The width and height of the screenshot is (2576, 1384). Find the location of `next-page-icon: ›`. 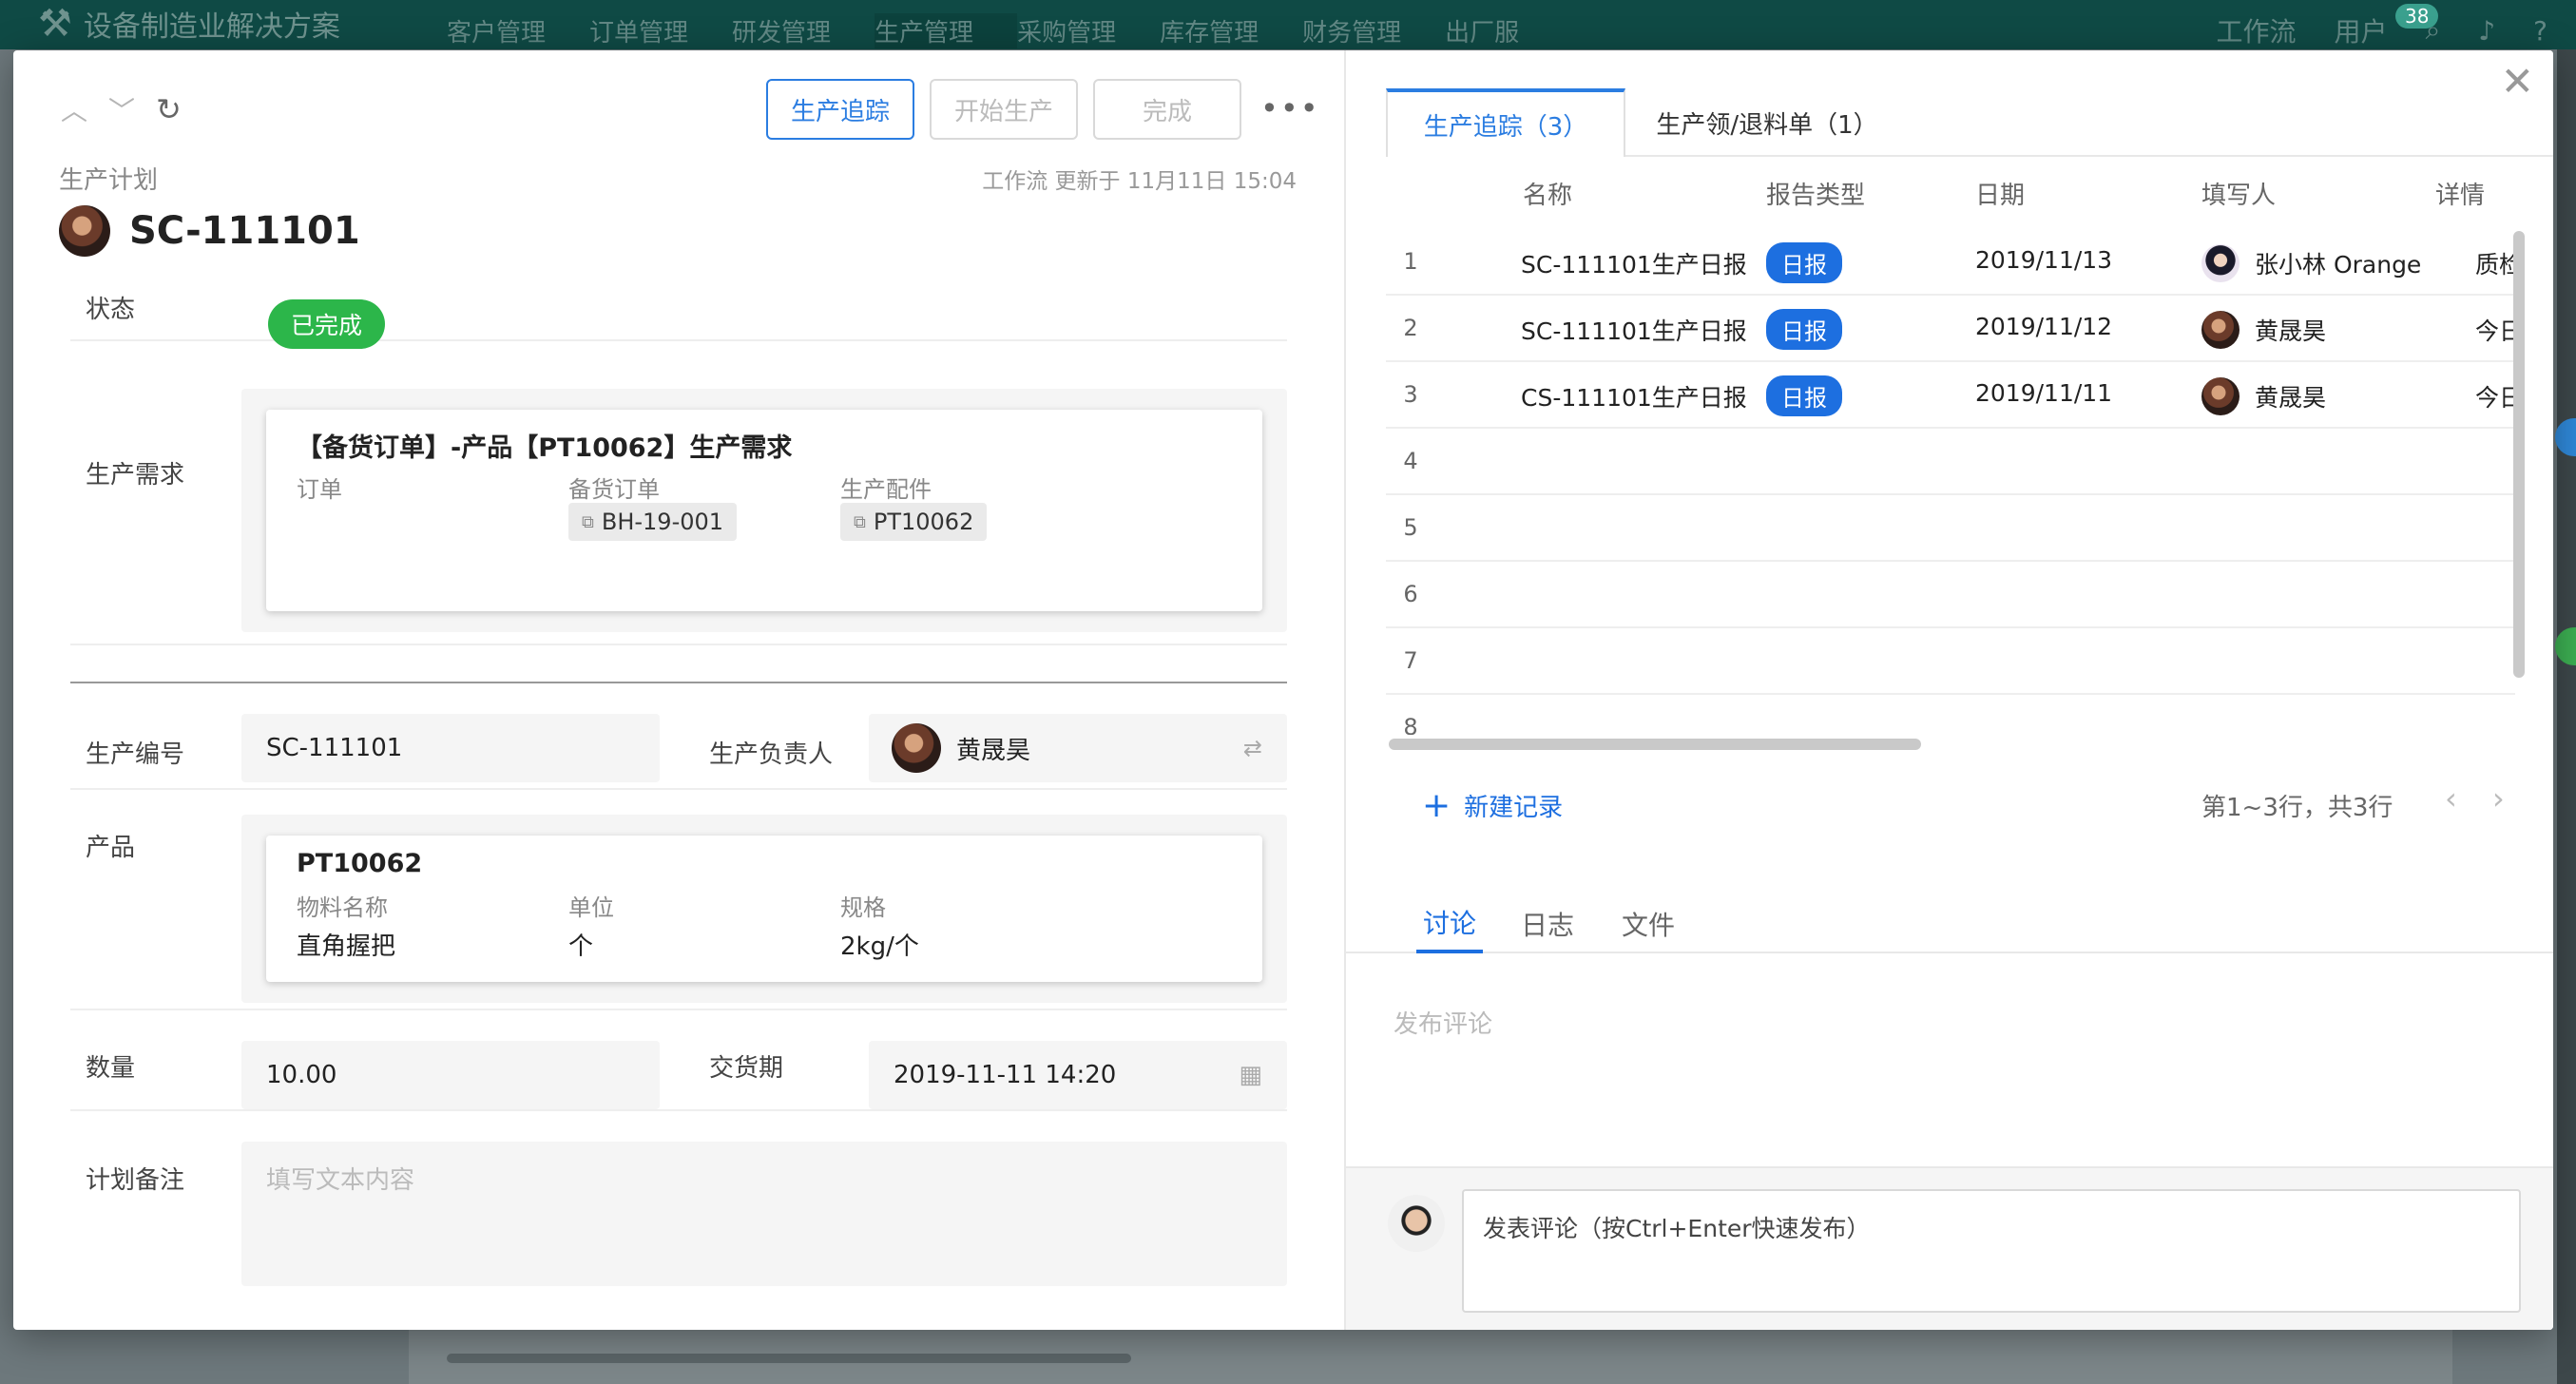

next-page-icon: › is located at coordinates (2498, 798).